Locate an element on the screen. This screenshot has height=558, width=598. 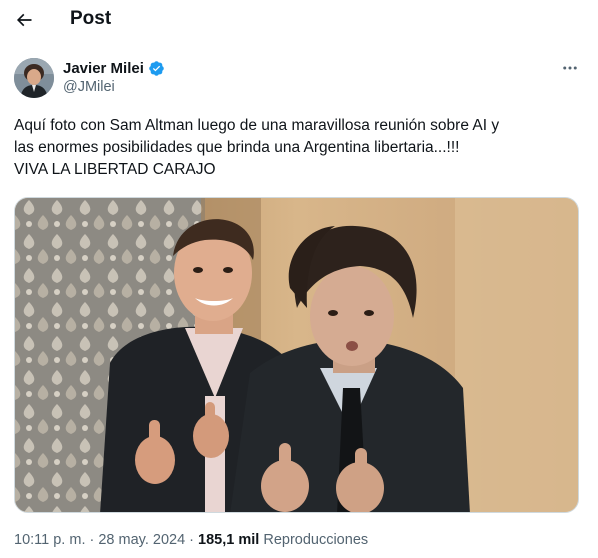
avatar is located at coordinates (34, 78).